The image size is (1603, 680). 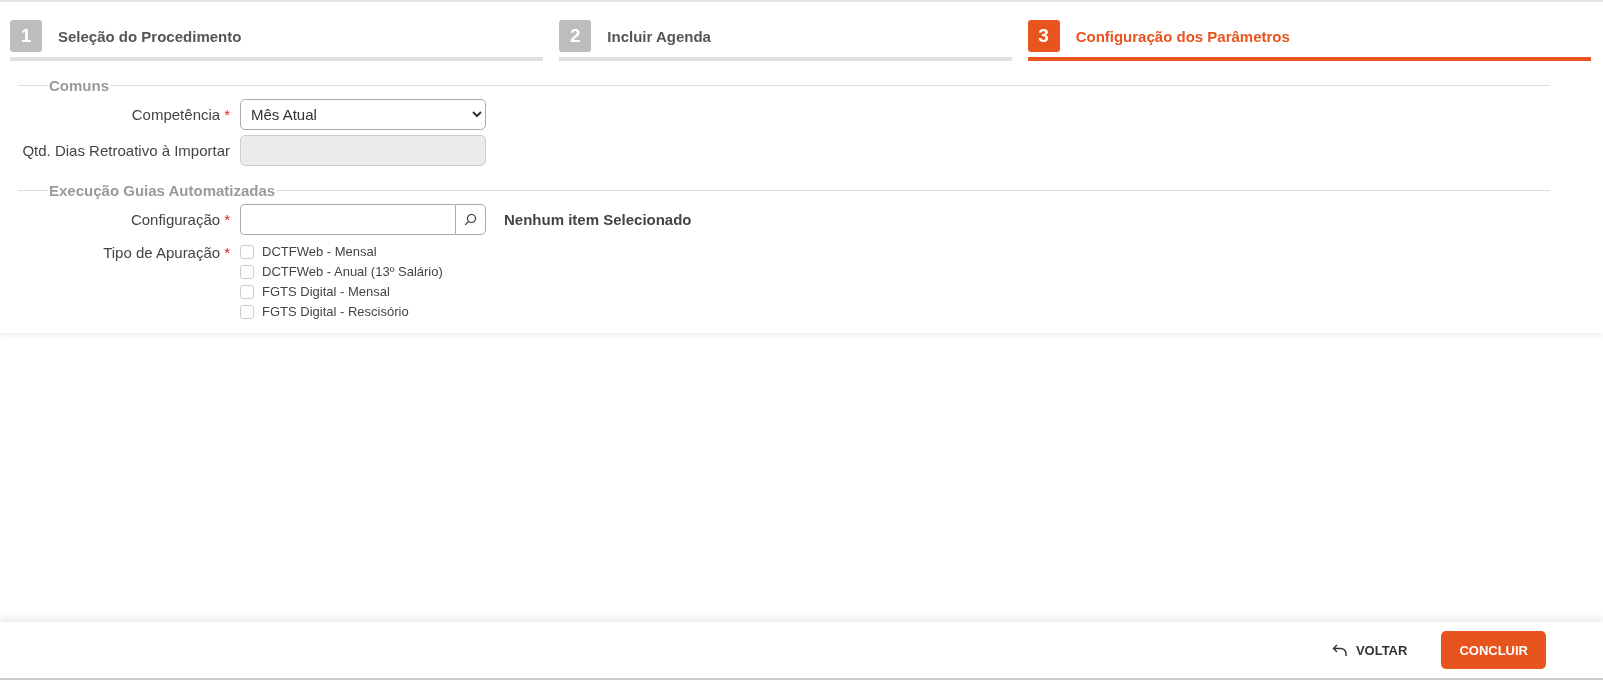 What do you see at coordinates (347, 219) in the screenshot?
I see `configuration-input-field` at bounding box center [347, 219].